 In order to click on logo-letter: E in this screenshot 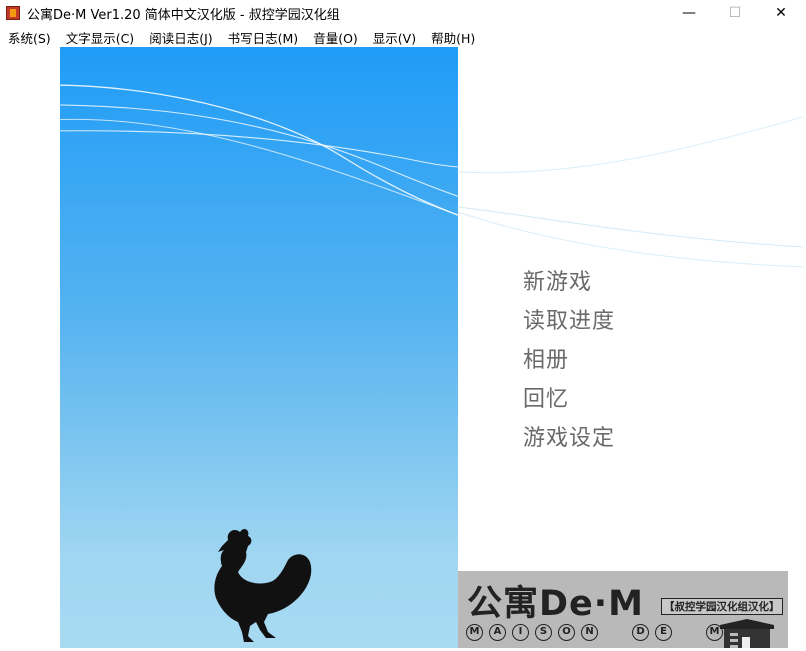, I will do `click(663, 632)`.